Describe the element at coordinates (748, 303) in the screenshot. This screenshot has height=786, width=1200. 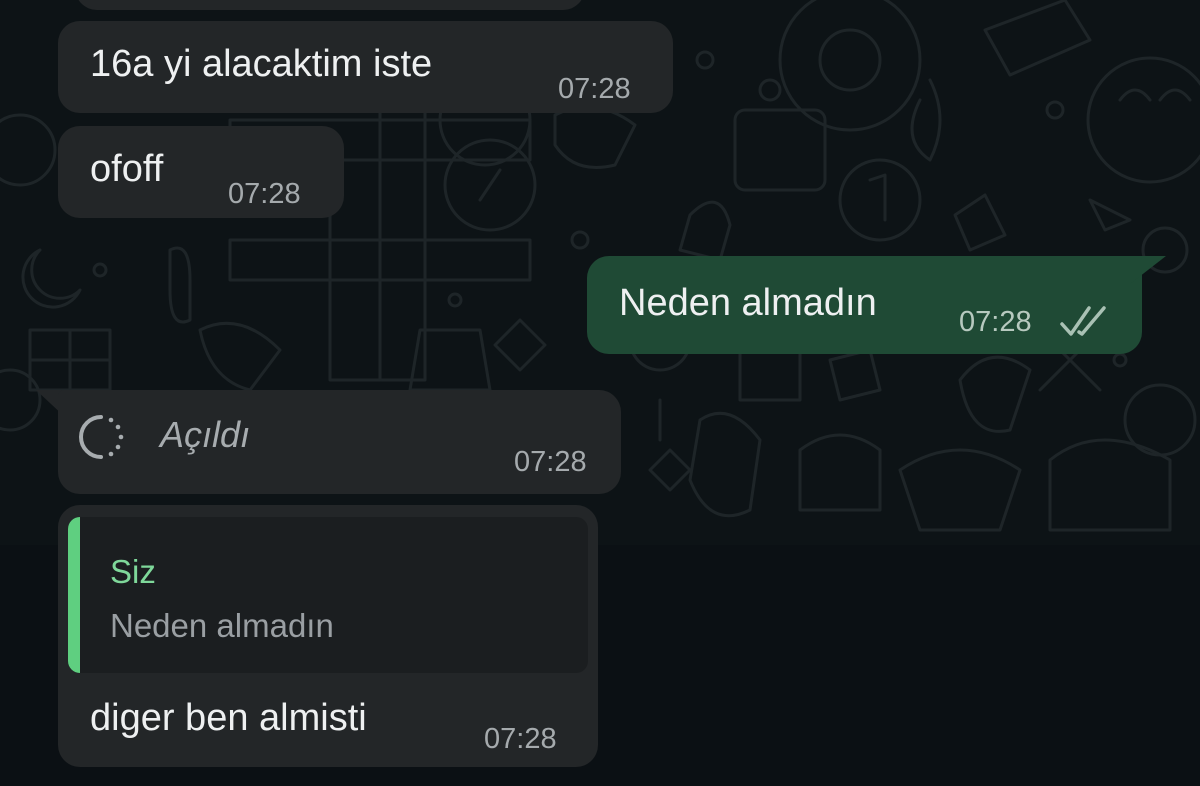
I see `message-text: Neden almadın` at that location.